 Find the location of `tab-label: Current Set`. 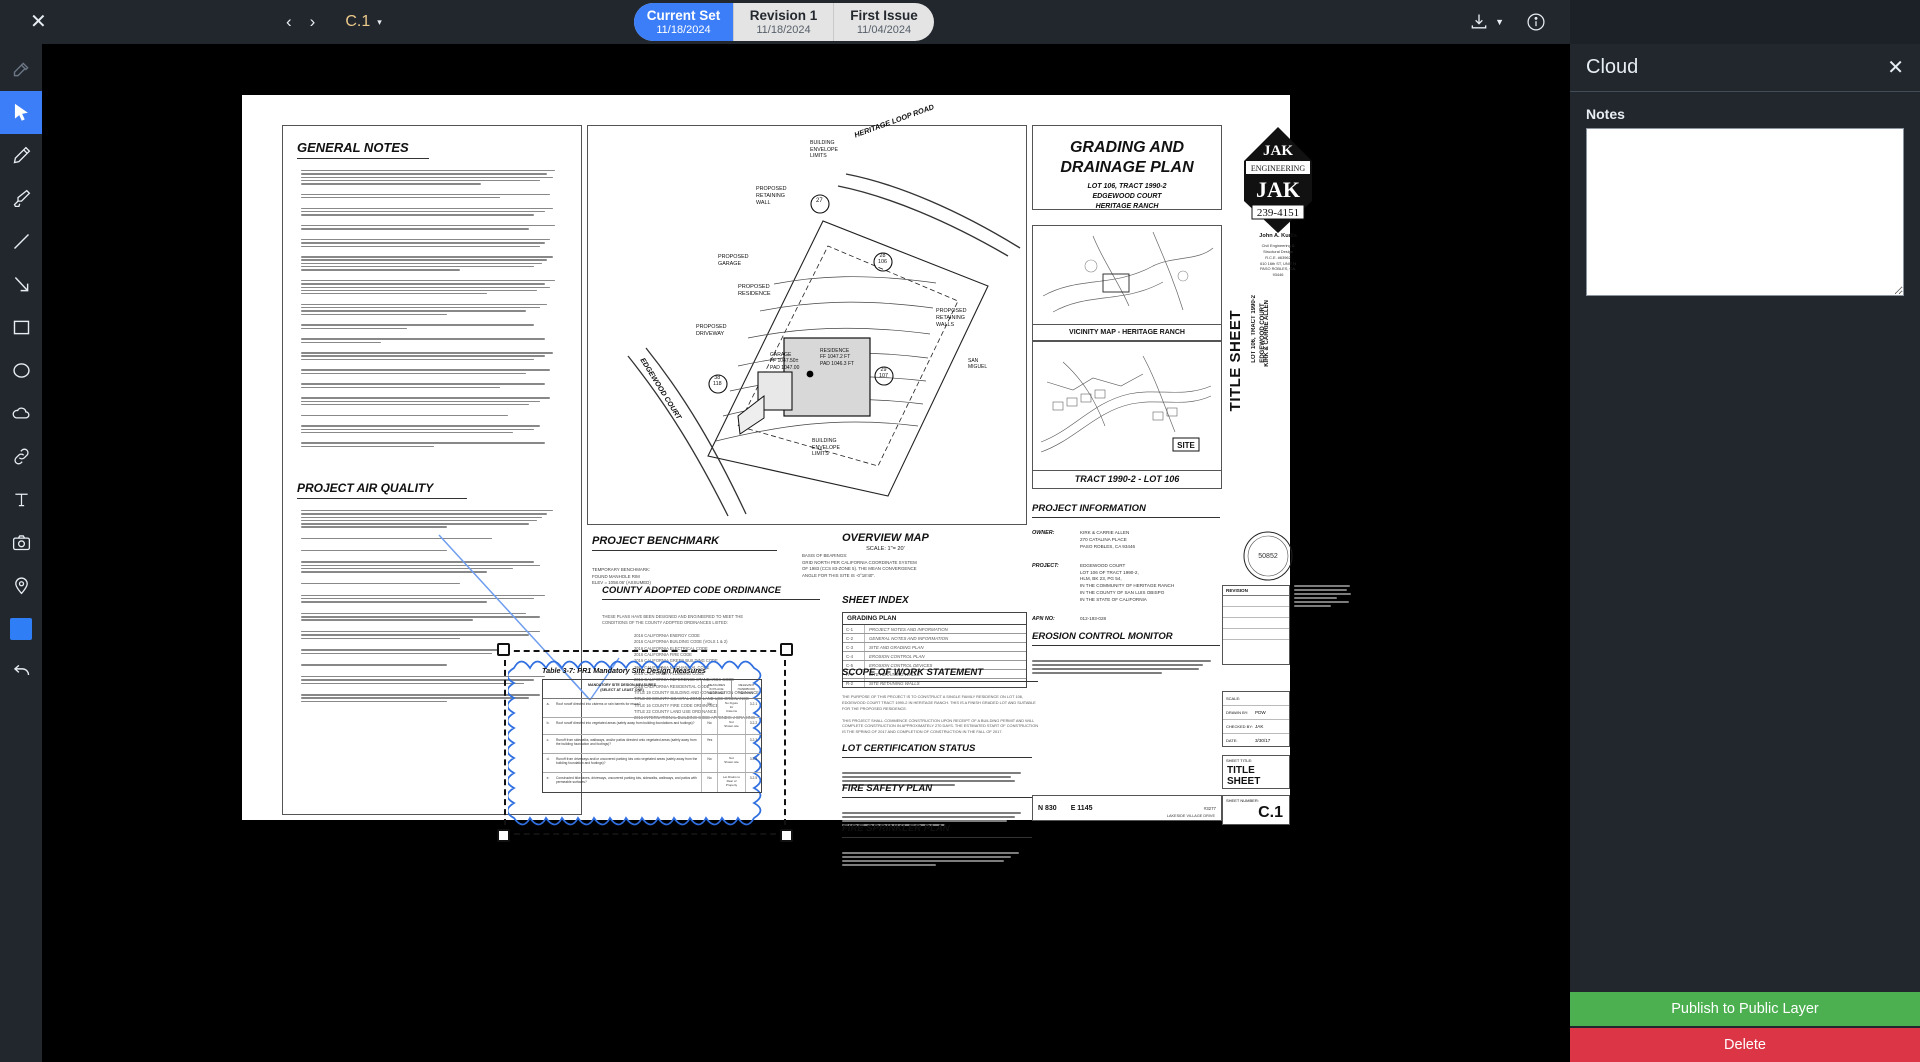

tab-label: Current Set is located at coordinates (683, 15).